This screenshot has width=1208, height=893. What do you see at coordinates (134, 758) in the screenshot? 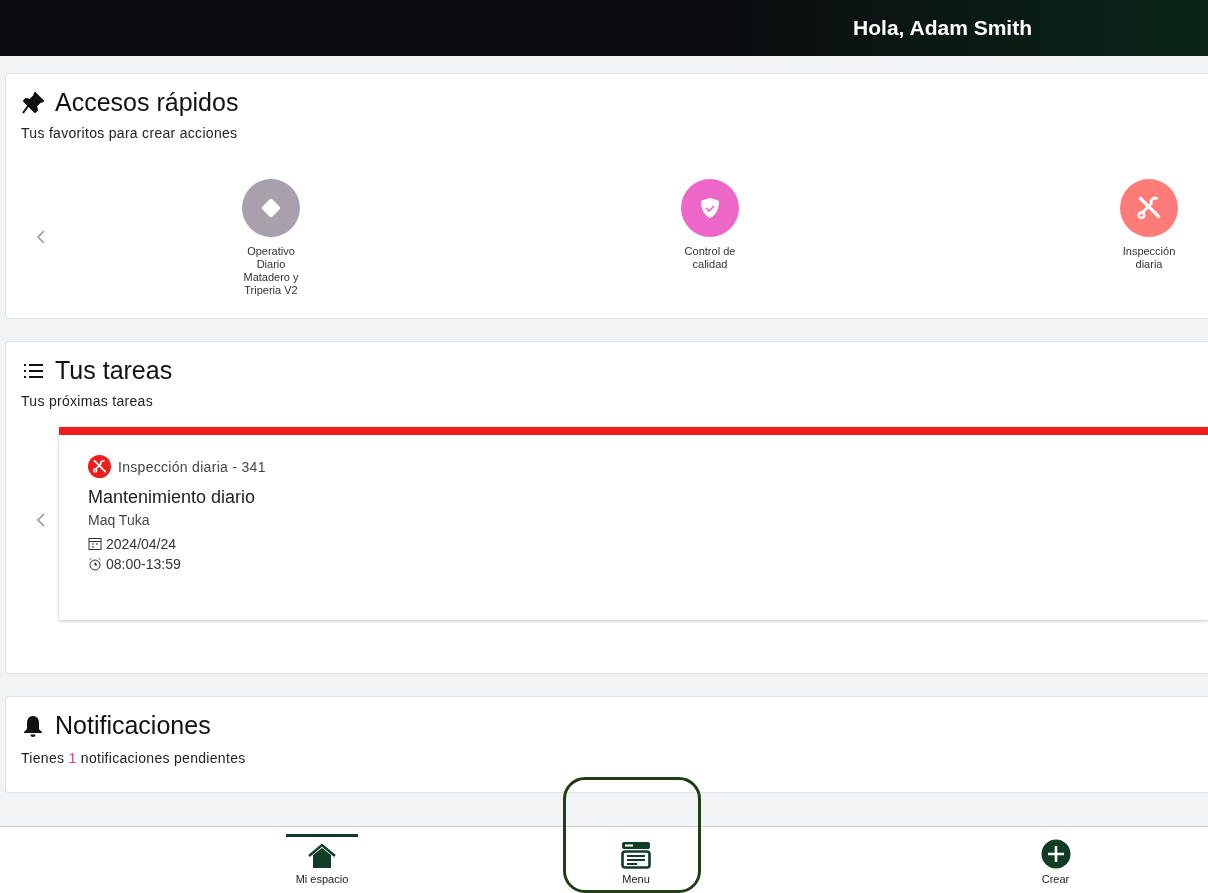
I see `notification-summary: Tienes 1 notificaciones pendientes` at bounding box center [134, 758].